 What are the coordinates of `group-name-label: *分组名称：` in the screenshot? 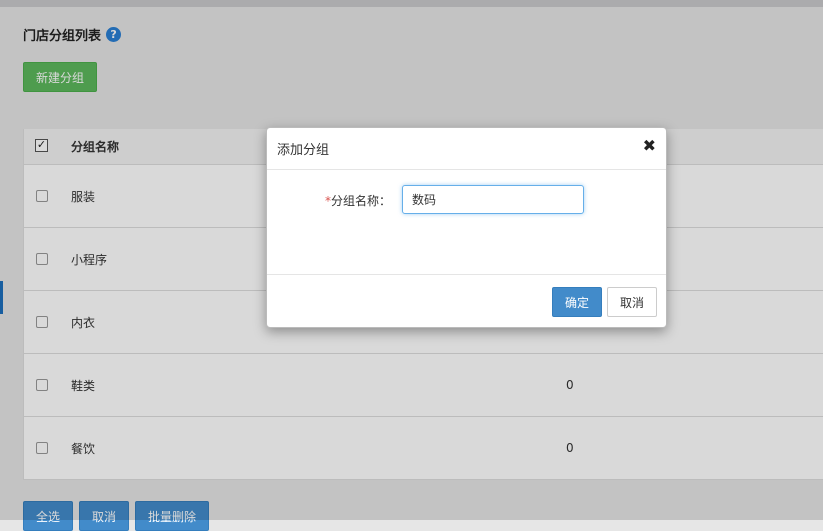 It's located at (358, 200).